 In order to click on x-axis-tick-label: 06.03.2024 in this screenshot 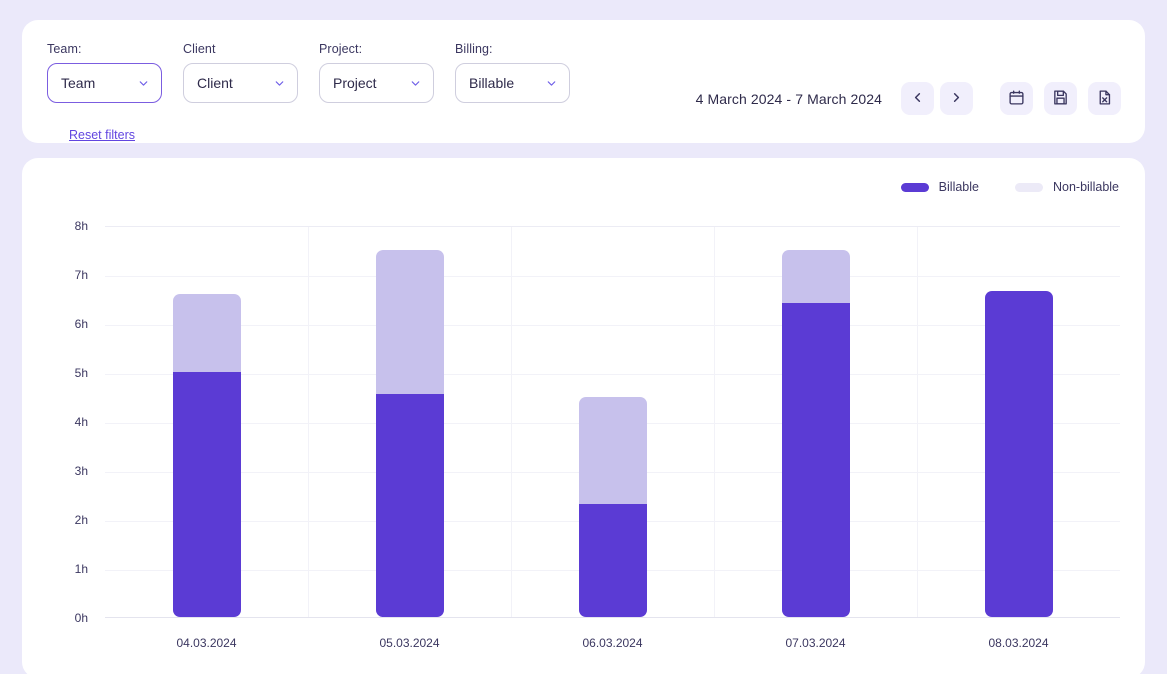, I will do `click(612, 643)`.